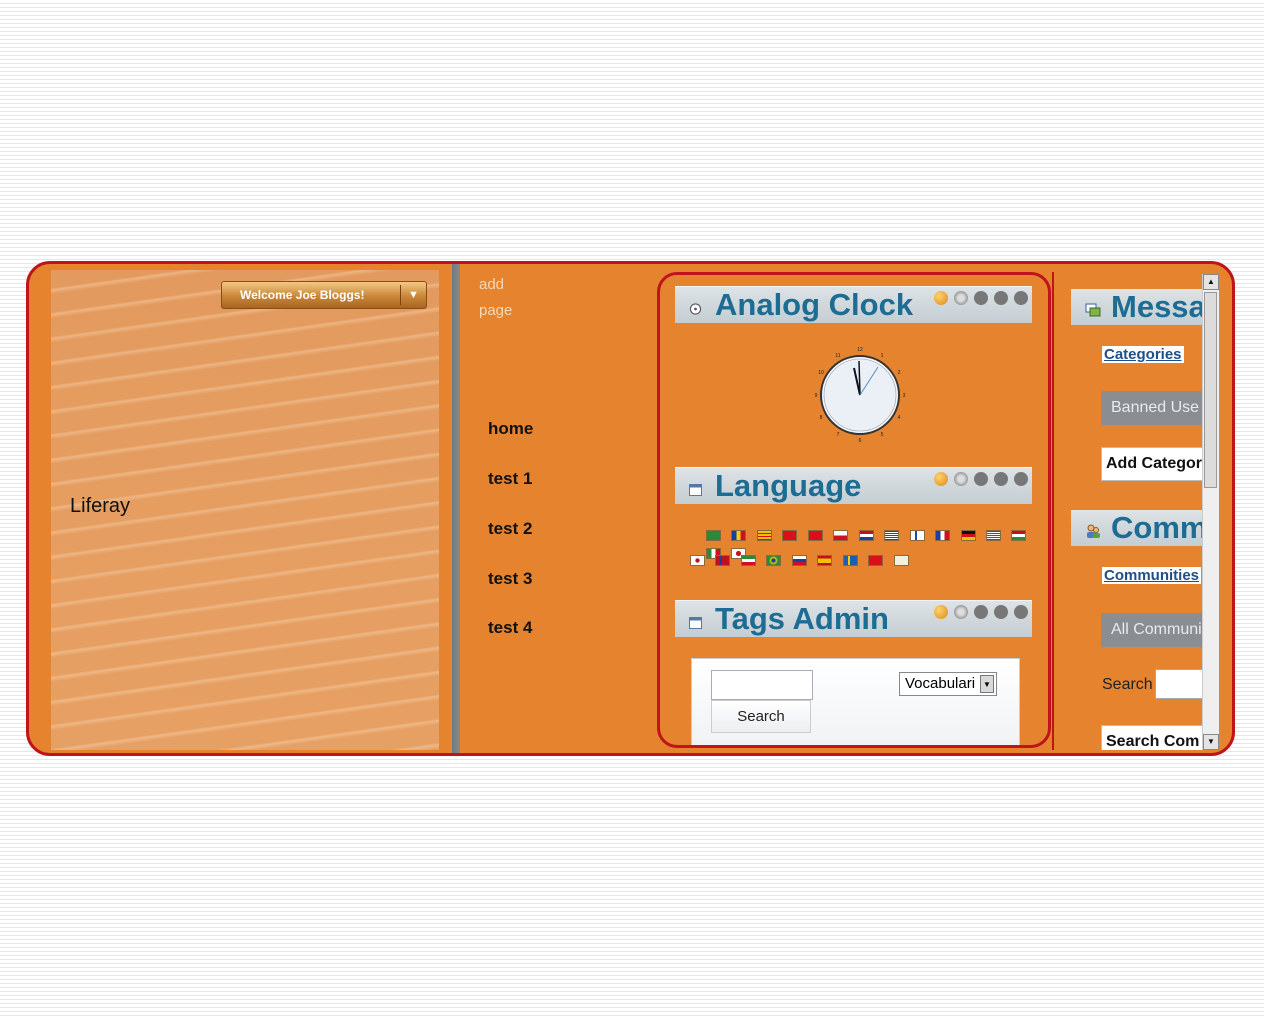 Image resolution: width=1264 pixels, height=1019 pixels. I want to click on scroll-up-icon: ▲, so click(1211, 282).